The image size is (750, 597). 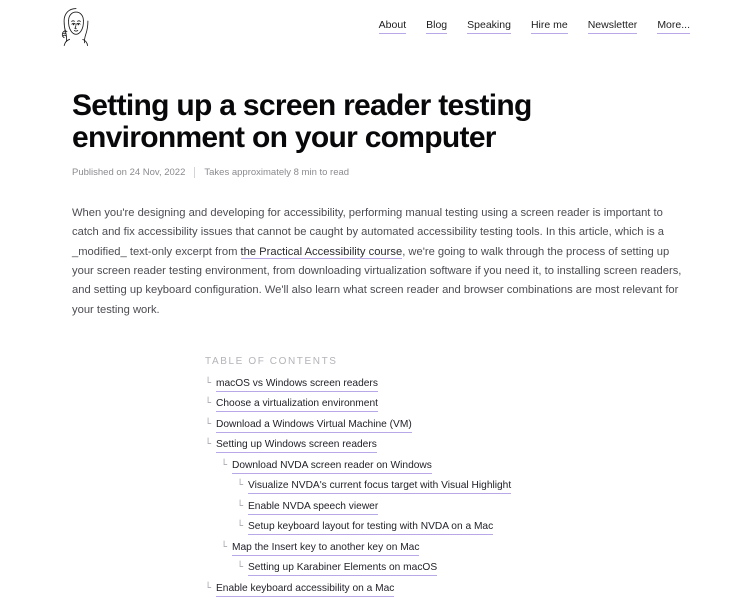 I want to click on toc-link: Enable keyboard accessibility on a Mac, so click(x=305, y=589).